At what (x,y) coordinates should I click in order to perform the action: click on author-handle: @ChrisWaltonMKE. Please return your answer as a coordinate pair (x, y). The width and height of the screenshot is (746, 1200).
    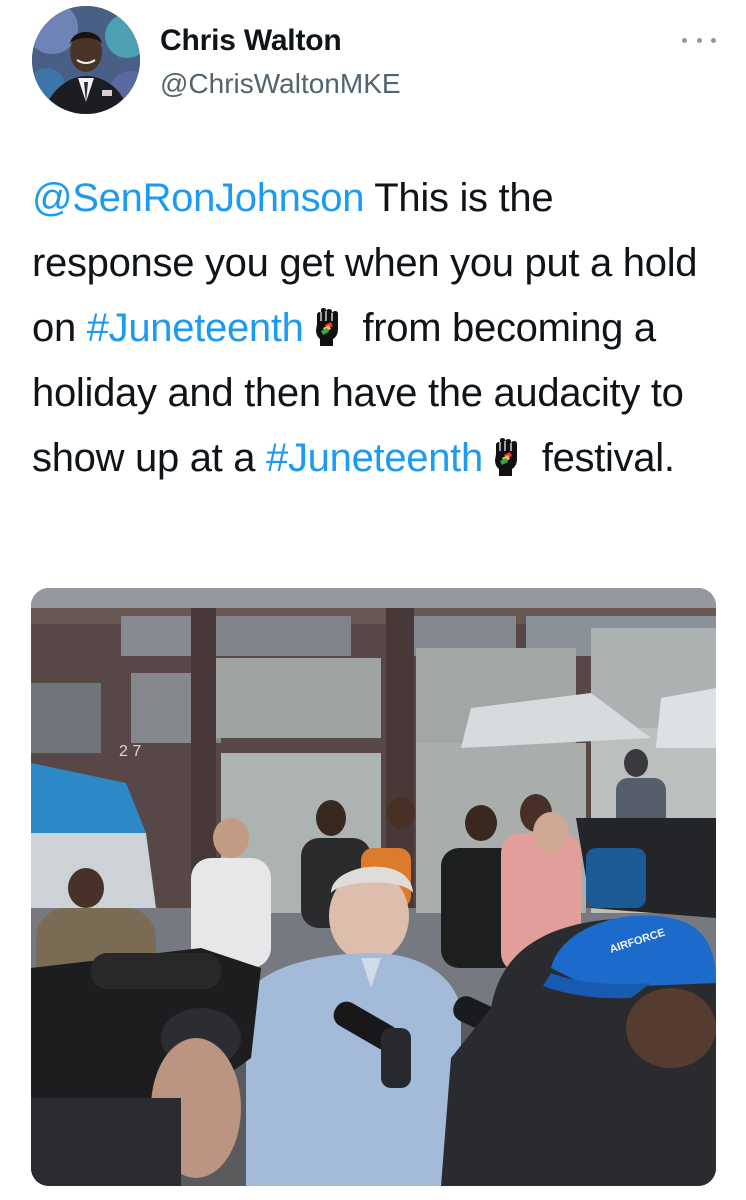
    Looking at the image, I should click on (280, 84).